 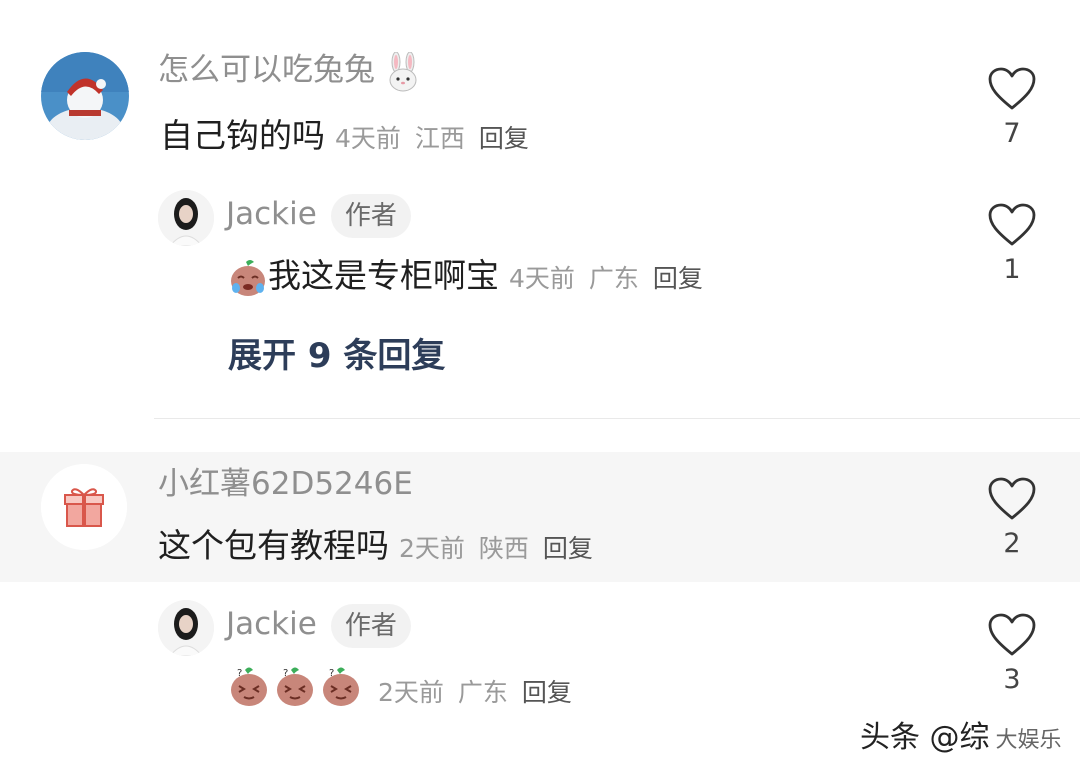 I want to click on comment-text: 自己钩的吗 4天前 江西 回复, so click(x=344, y=137).